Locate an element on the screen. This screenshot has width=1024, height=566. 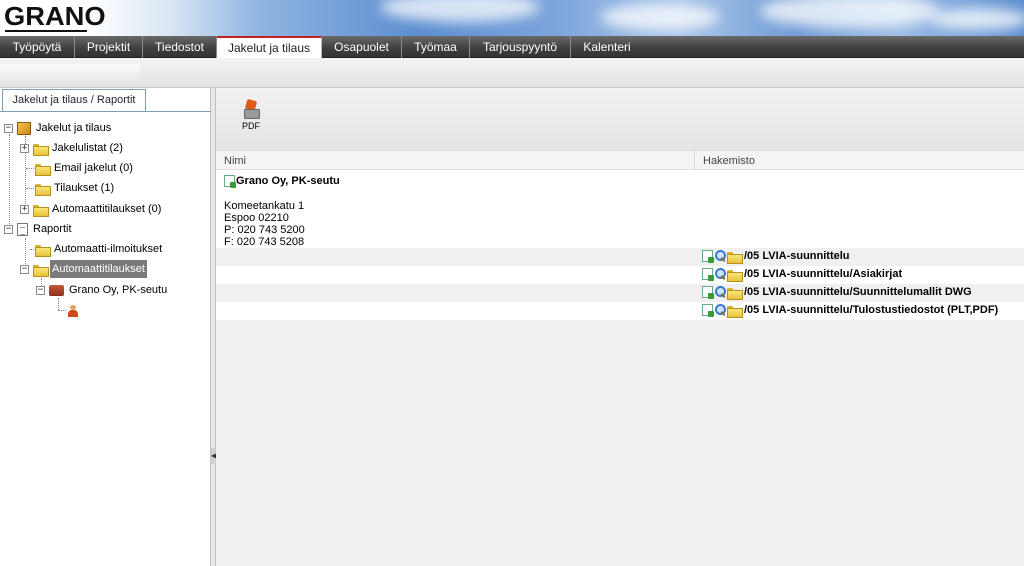
tree-label: Automaattitilaukset (0) is located at coordinates (107, 209).